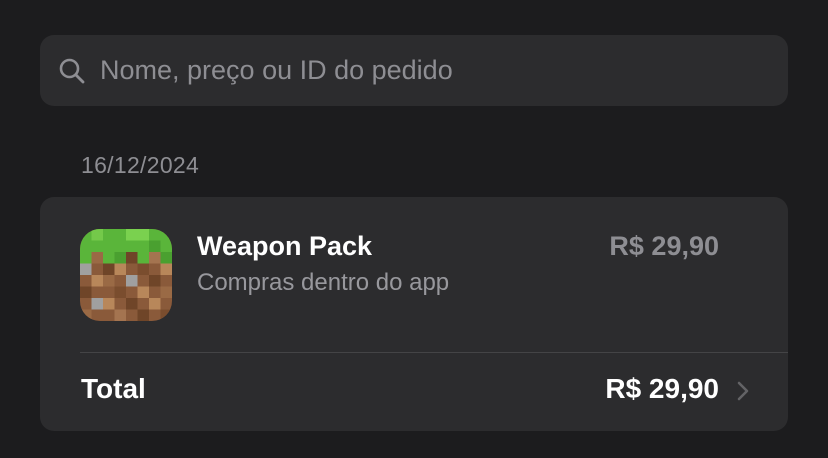 The height and width of the screenshot is (458, 828). Describe the element at coordinates (664, 246) in the screenshot. I see `item-price: R$ 29,90` at that location.